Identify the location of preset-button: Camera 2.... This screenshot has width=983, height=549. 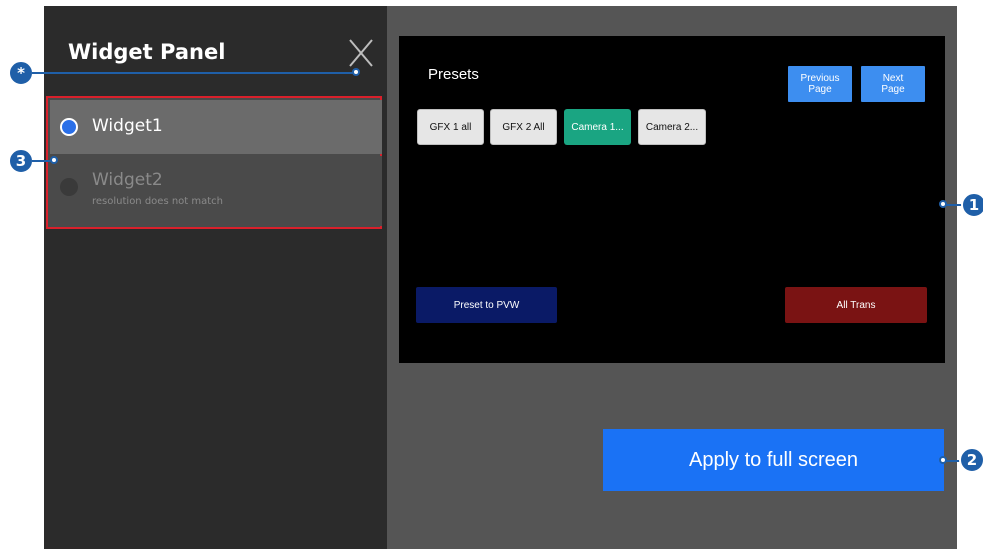
(672, 127).